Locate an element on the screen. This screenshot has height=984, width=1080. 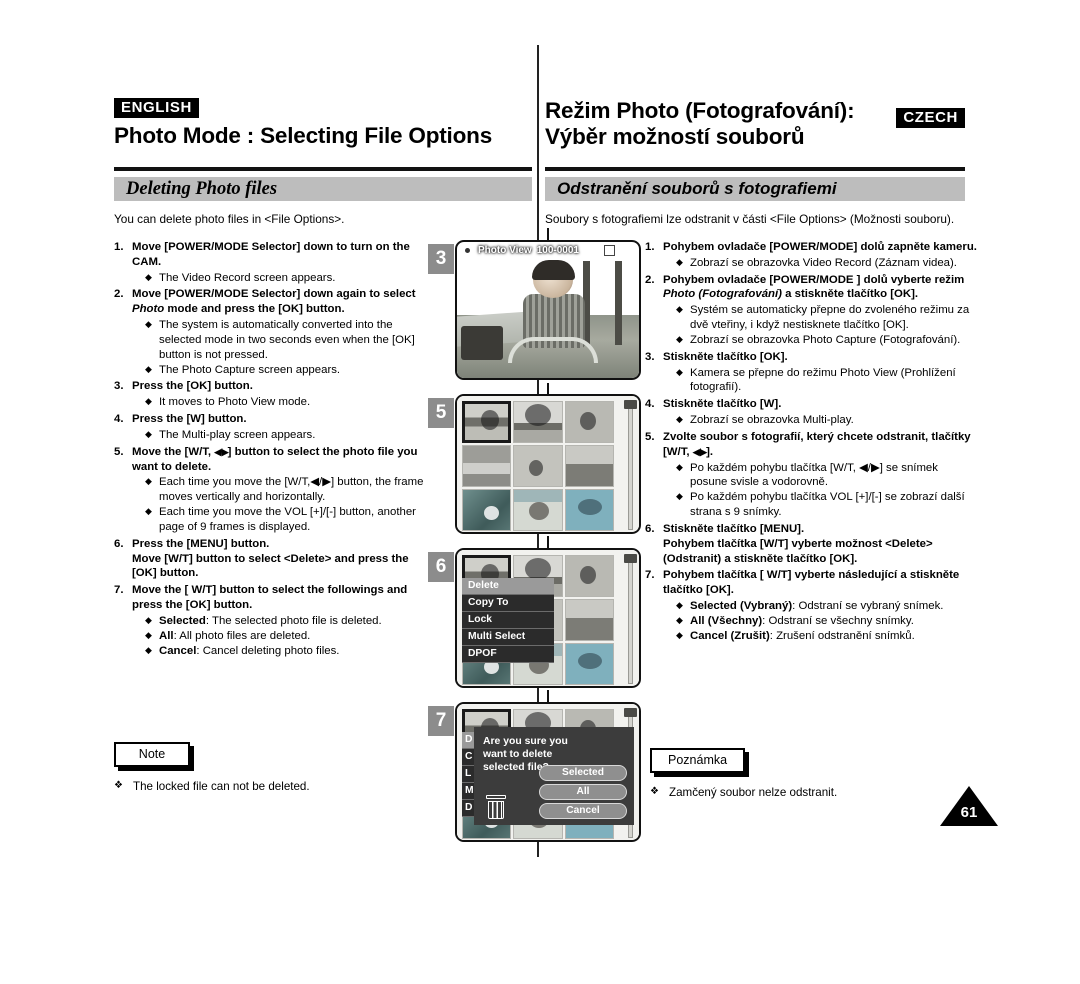
osd-file-number: 100-0001 is located at coordinates (557, 250).